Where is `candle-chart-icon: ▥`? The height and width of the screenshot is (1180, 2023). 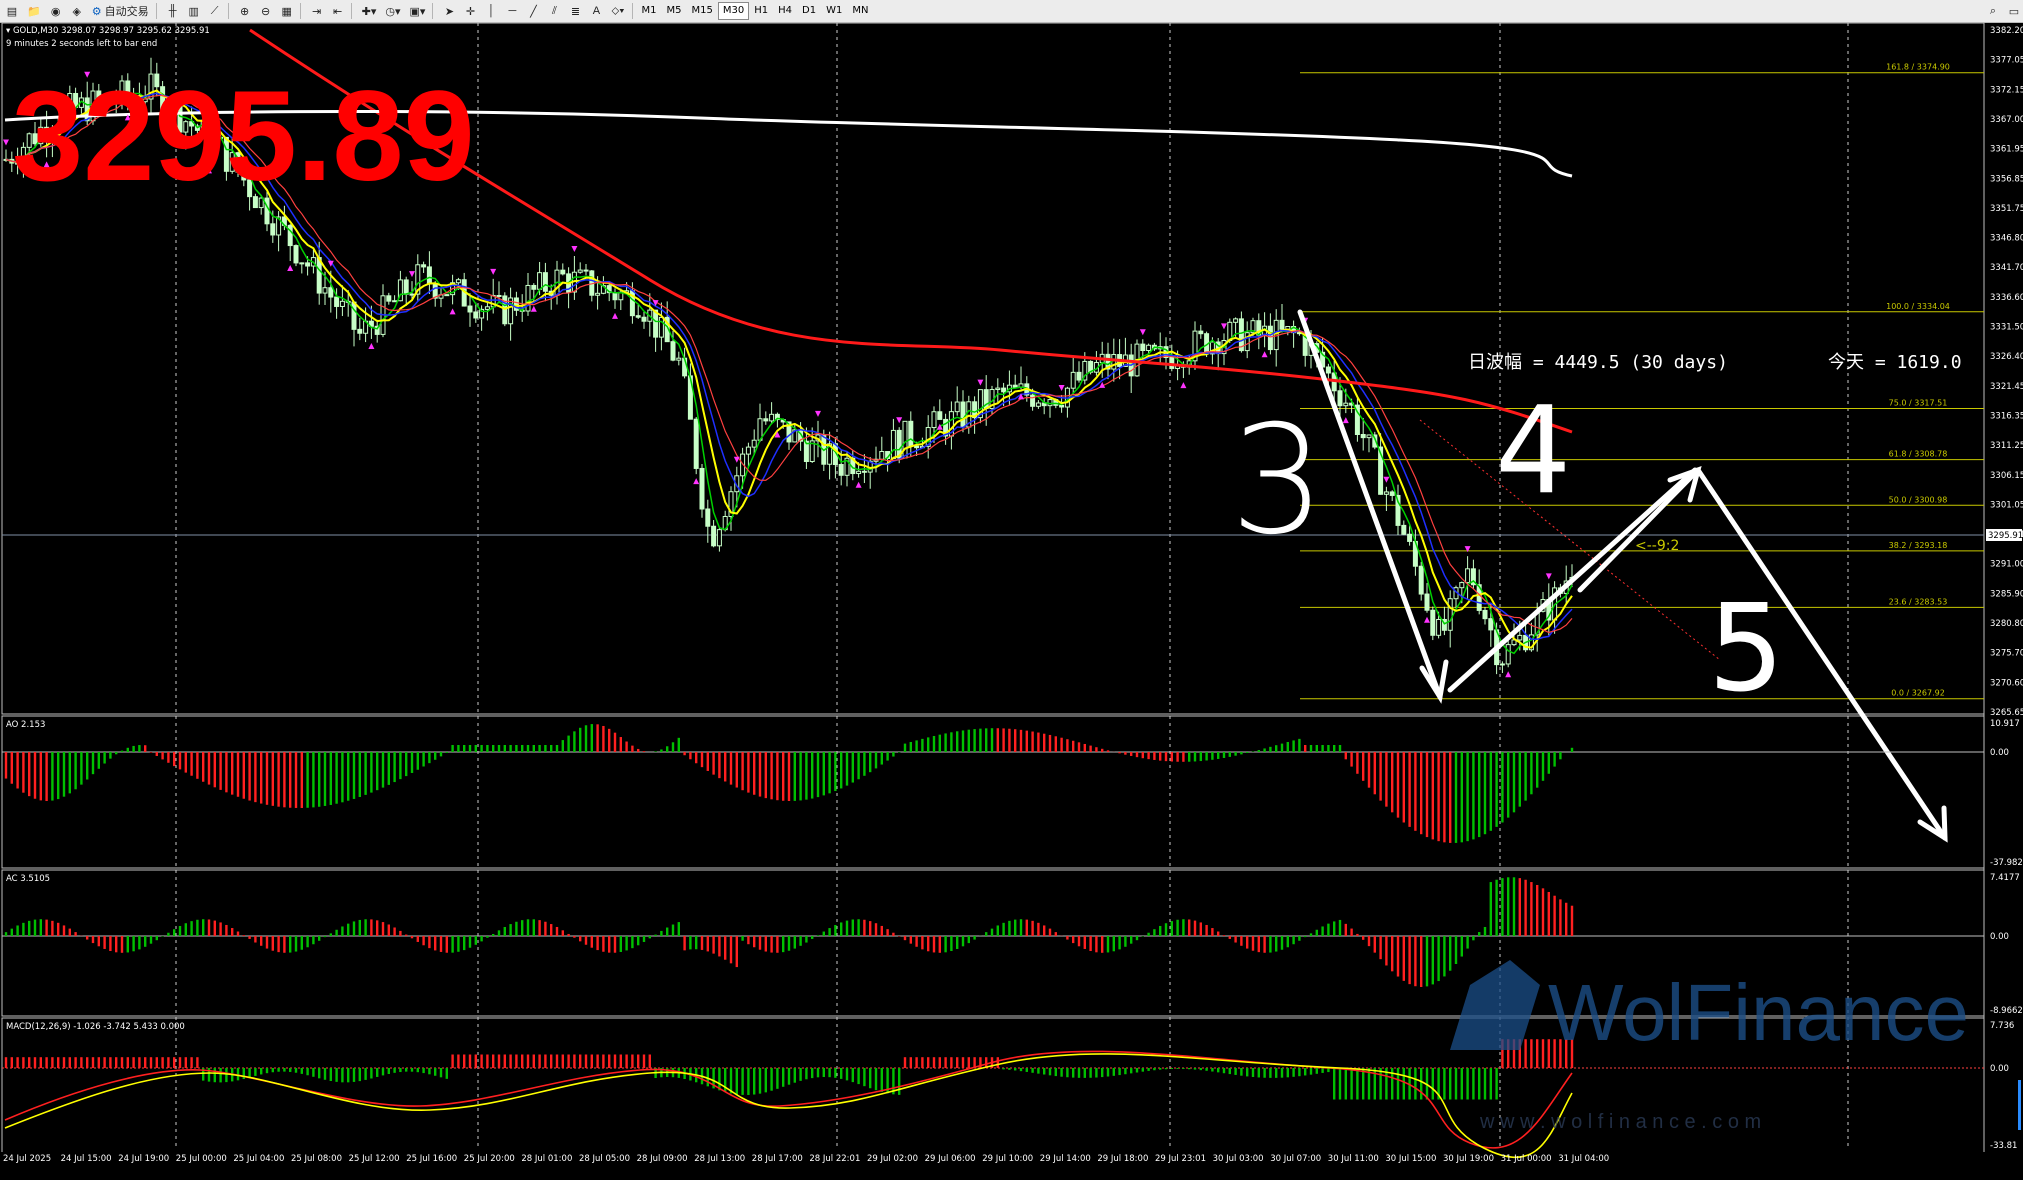
candle-chart-icon: ▥ is located at coordinates (194, 11).